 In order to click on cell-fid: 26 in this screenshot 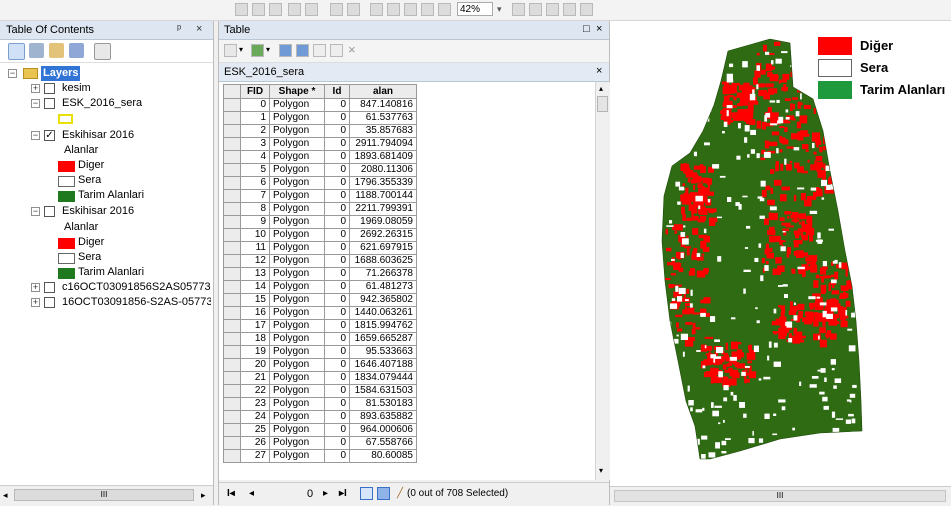, I will do `click(255, 443)`.